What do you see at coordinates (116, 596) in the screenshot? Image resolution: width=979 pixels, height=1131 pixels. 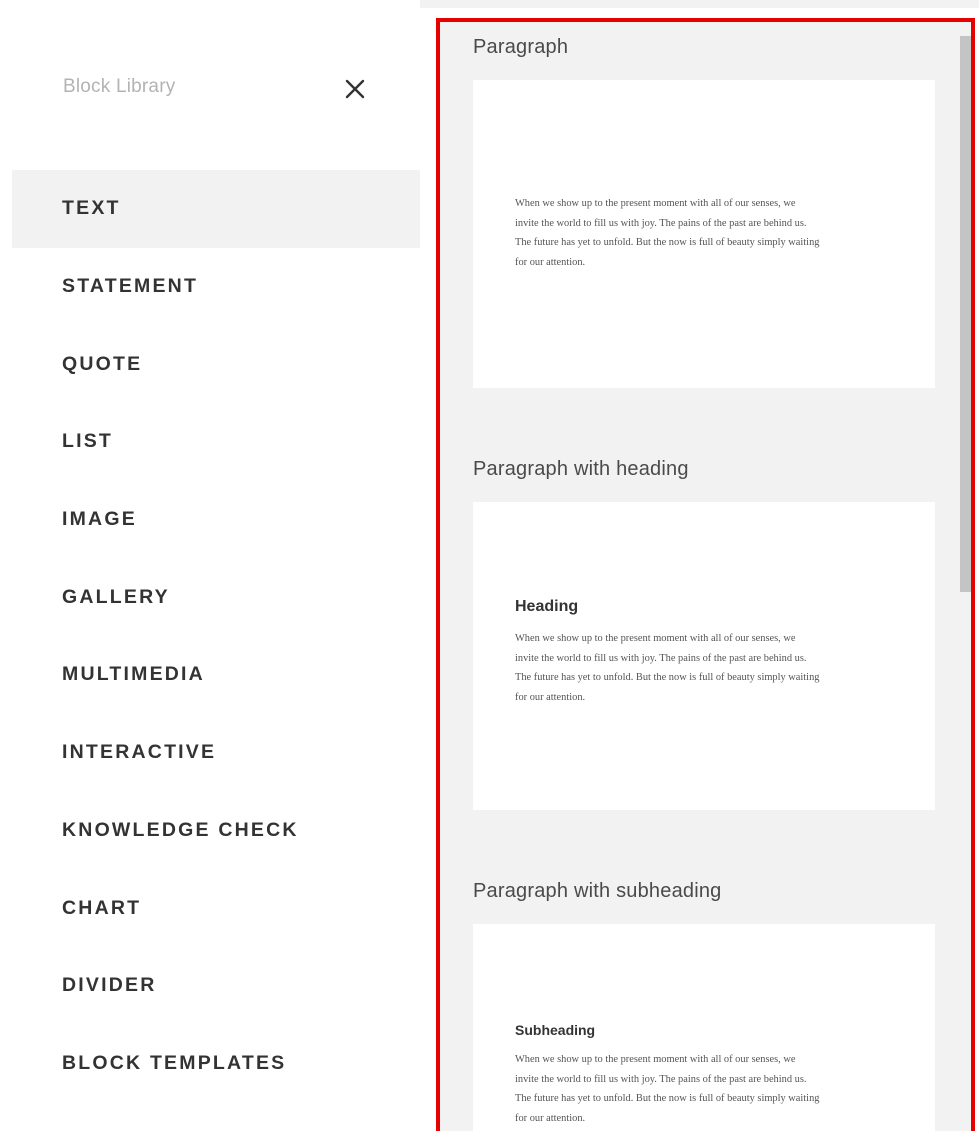 I see `nav-item-label: GALLERY` at bounding box center [116, 596].